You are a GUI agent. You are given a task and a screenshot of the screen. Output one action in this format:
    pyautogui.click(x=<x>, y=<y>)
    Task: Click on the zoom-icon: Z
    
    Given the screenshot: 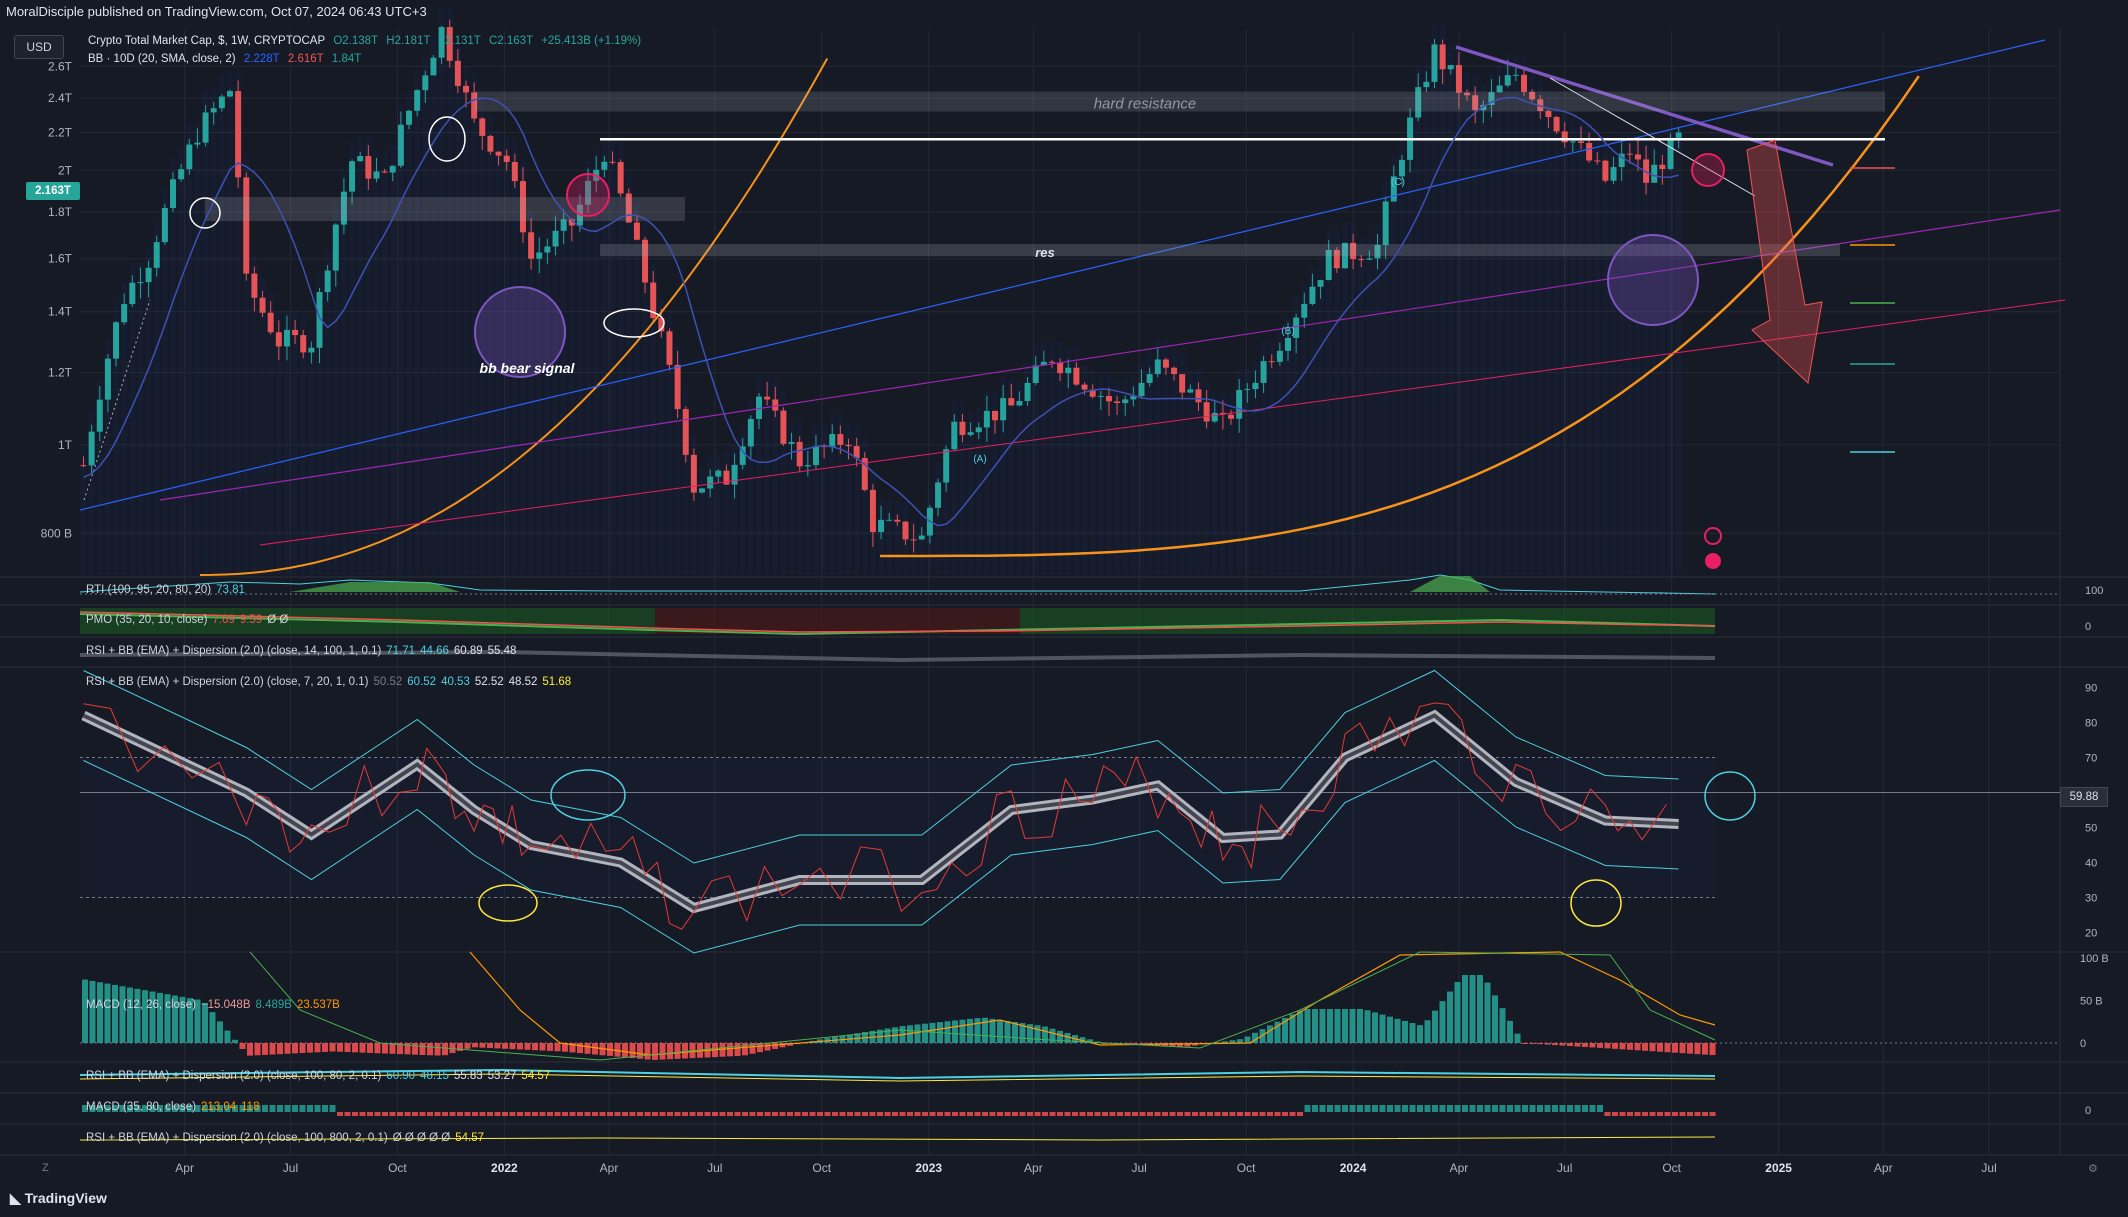 What is the action you would take?
    pyautogui.click(x=45, y=1168)
    